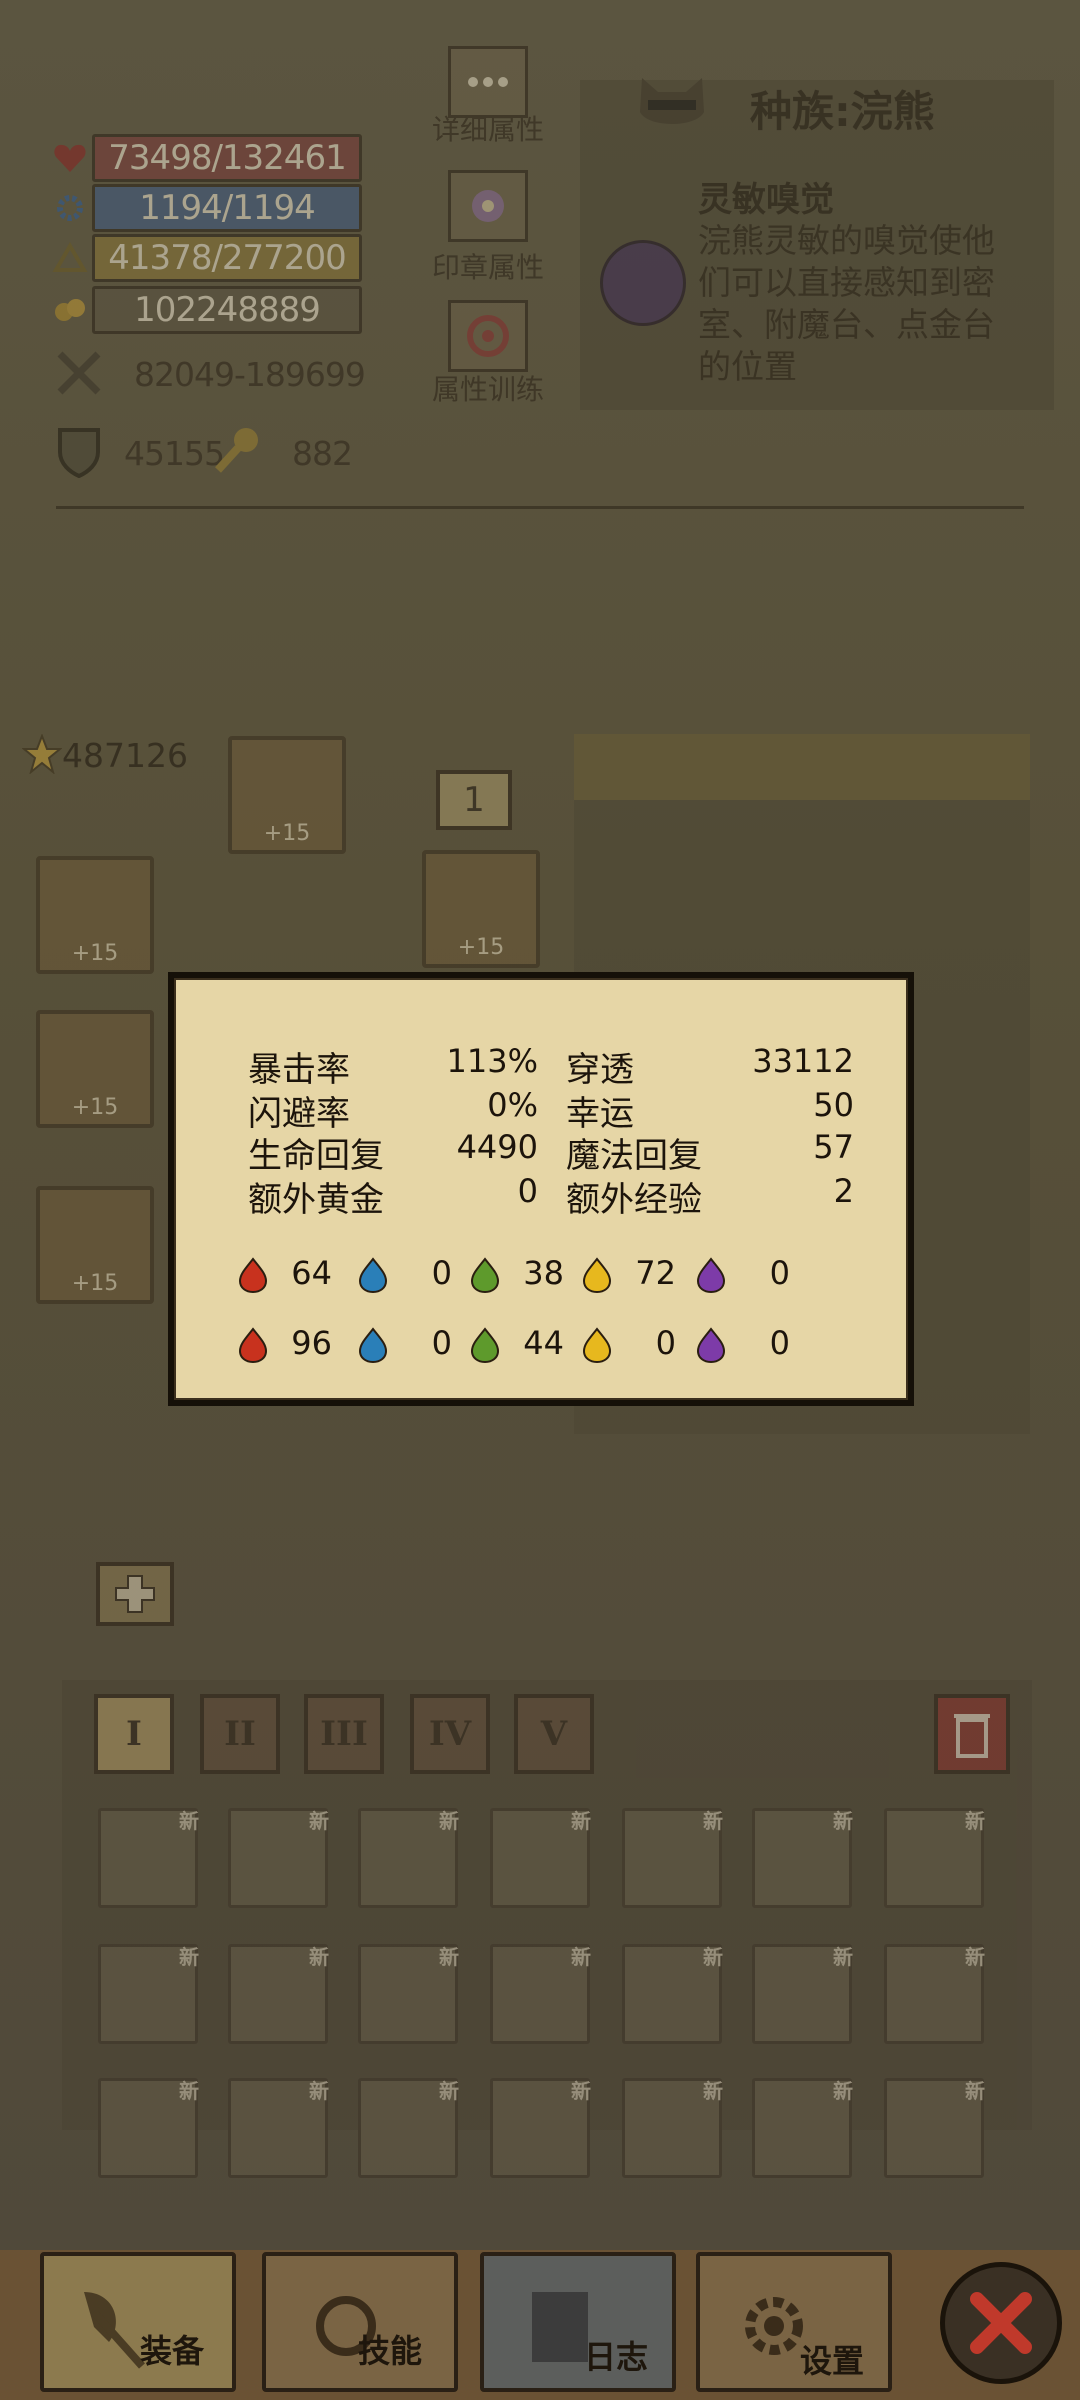 The width and height of the screenshot is (1080, 2400). I want to click on dark-resist-icon, so click(711, 1345).